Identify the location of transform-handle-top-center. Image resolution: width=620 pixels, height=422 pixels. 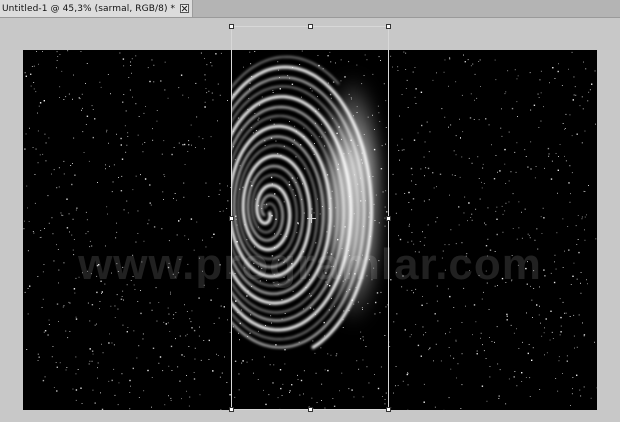
(310, 26).